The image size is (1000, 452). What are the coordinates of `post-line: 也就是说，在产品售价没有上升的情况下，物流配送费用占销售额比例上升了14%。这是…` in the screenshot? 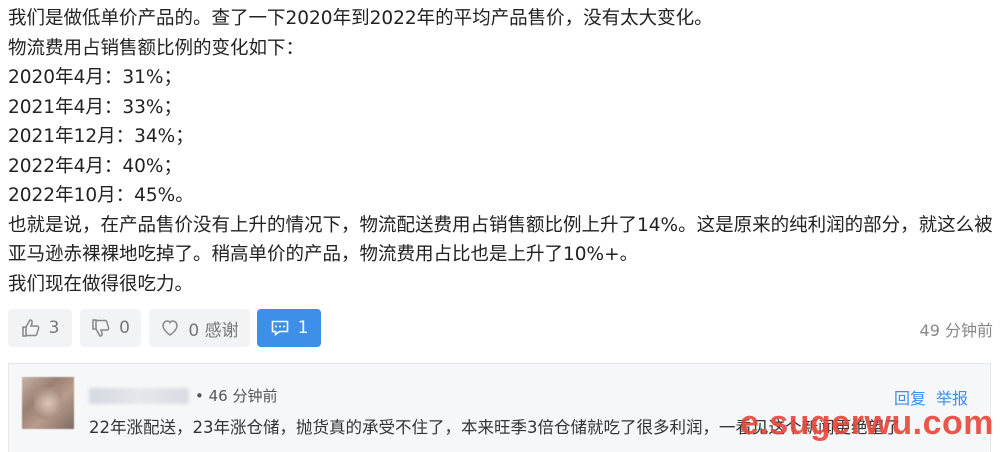 It's located at (500, 225).